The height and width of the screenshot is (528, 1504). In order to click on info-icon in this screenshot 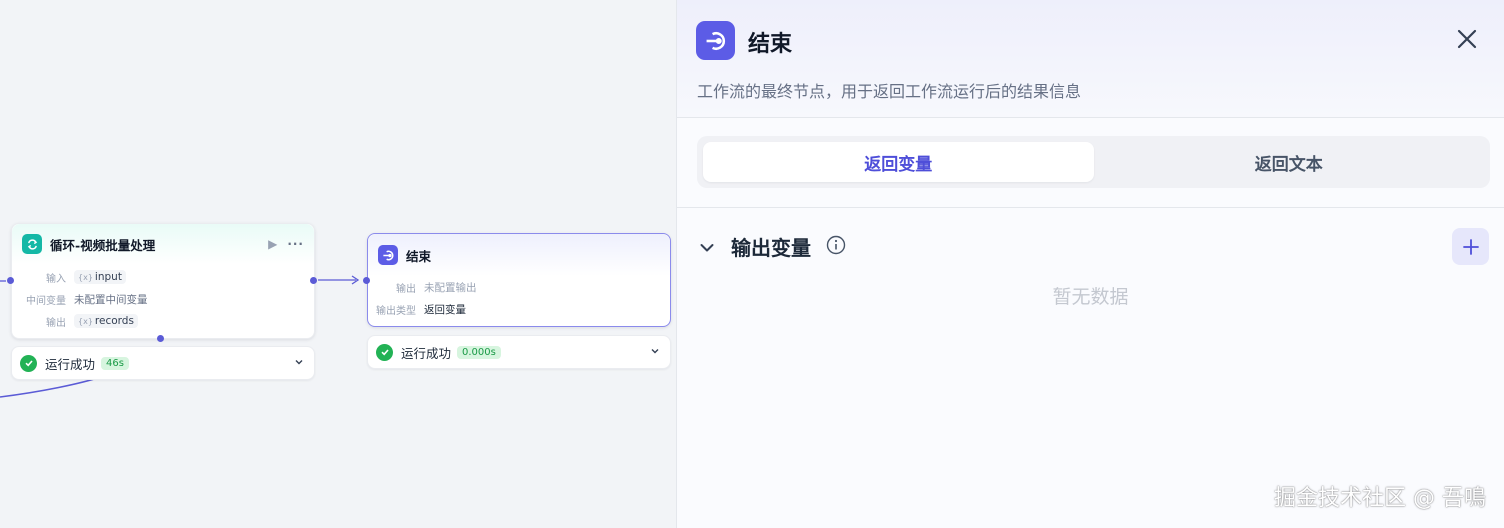, I will do `click(836, 245)`.